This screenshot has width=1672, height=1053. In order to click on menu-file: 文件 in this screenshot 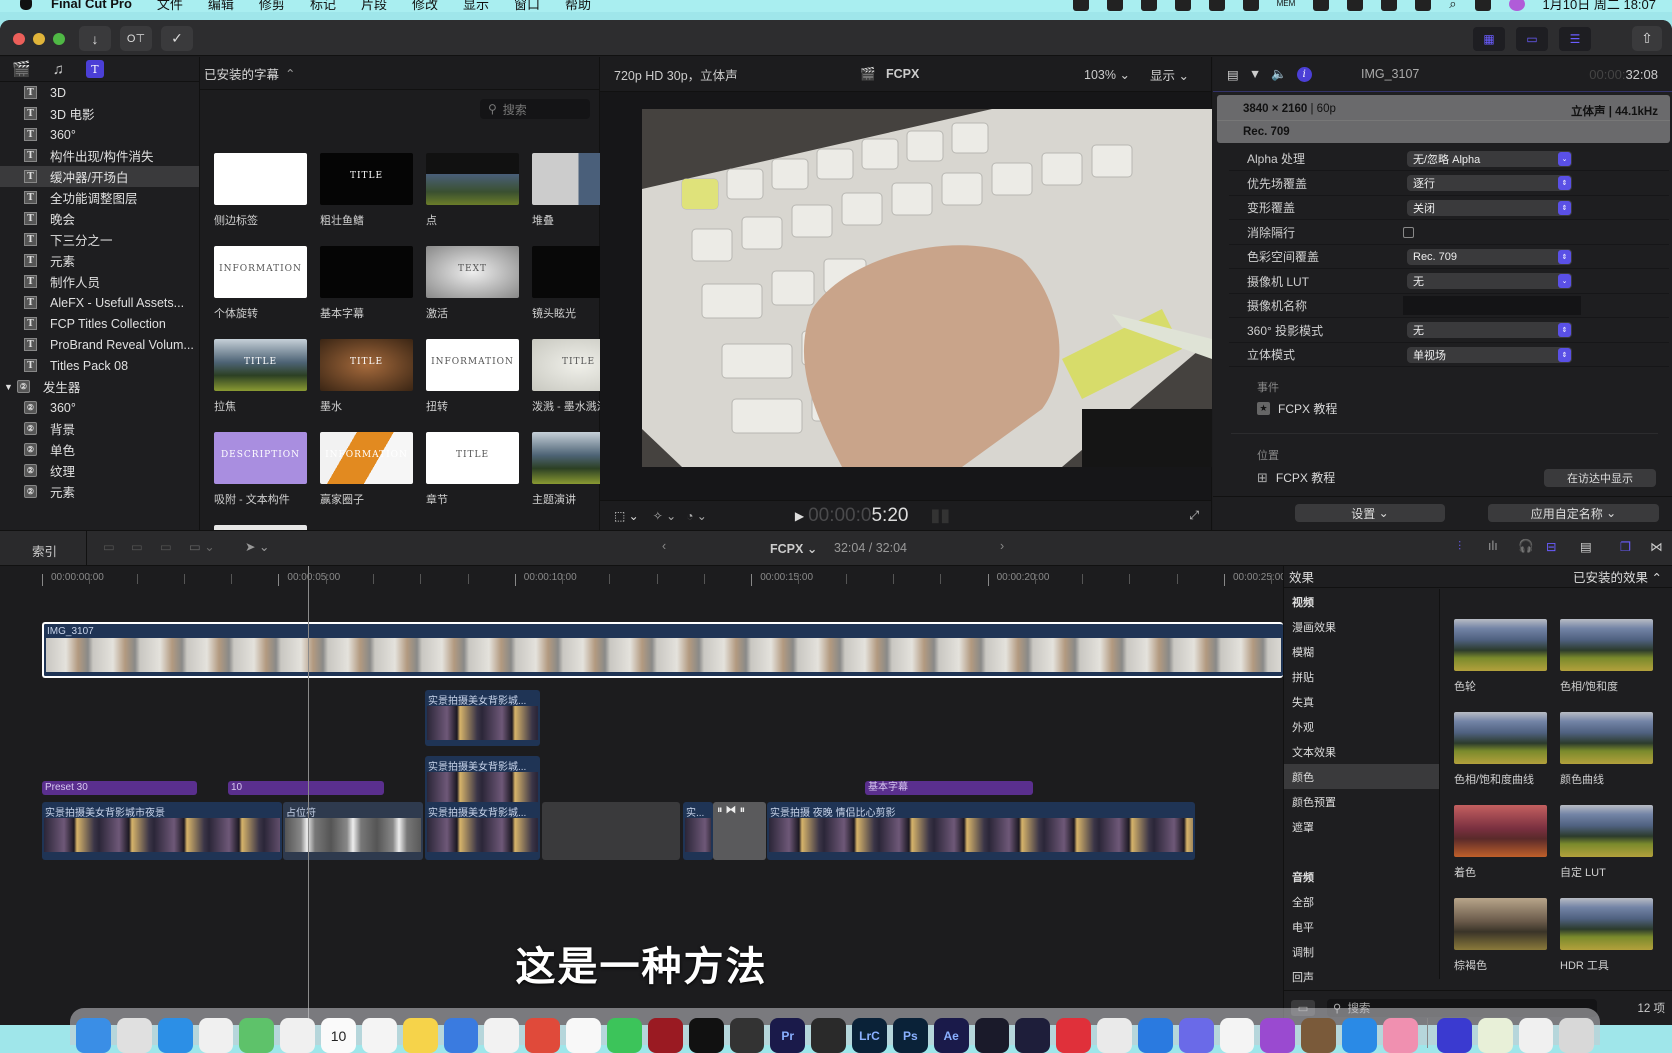, I will do `click(170, 6)`.